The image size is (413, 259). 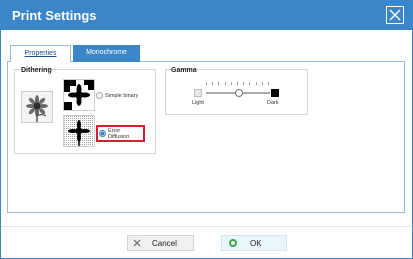 I want to click on close-icon, so click(x=395, y=15).